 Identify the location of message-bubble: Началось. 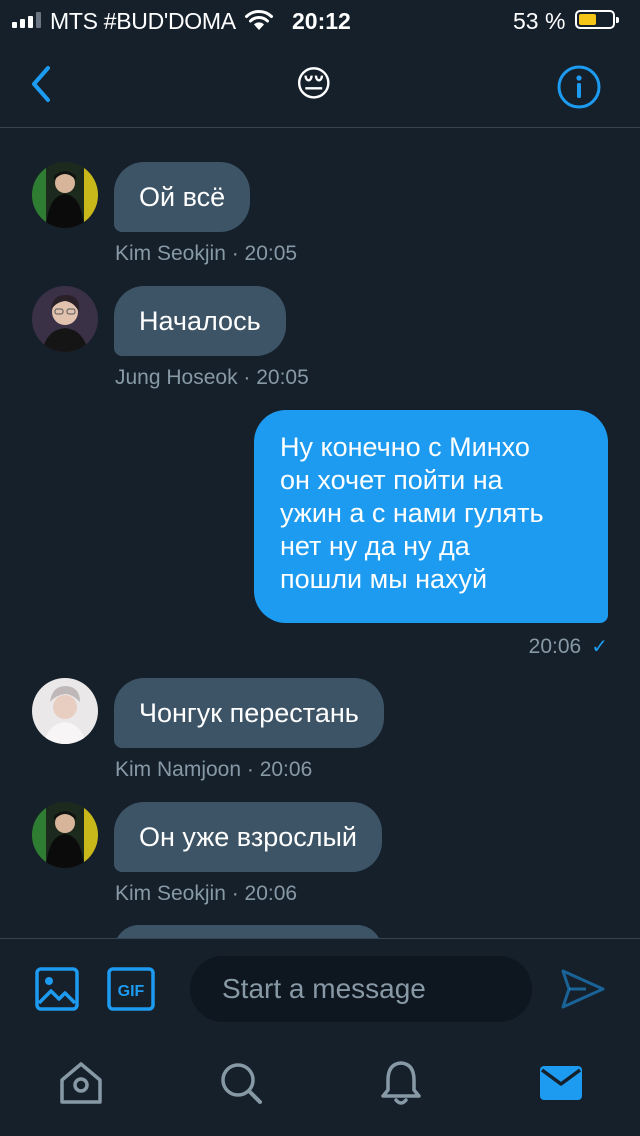
(200, 321).